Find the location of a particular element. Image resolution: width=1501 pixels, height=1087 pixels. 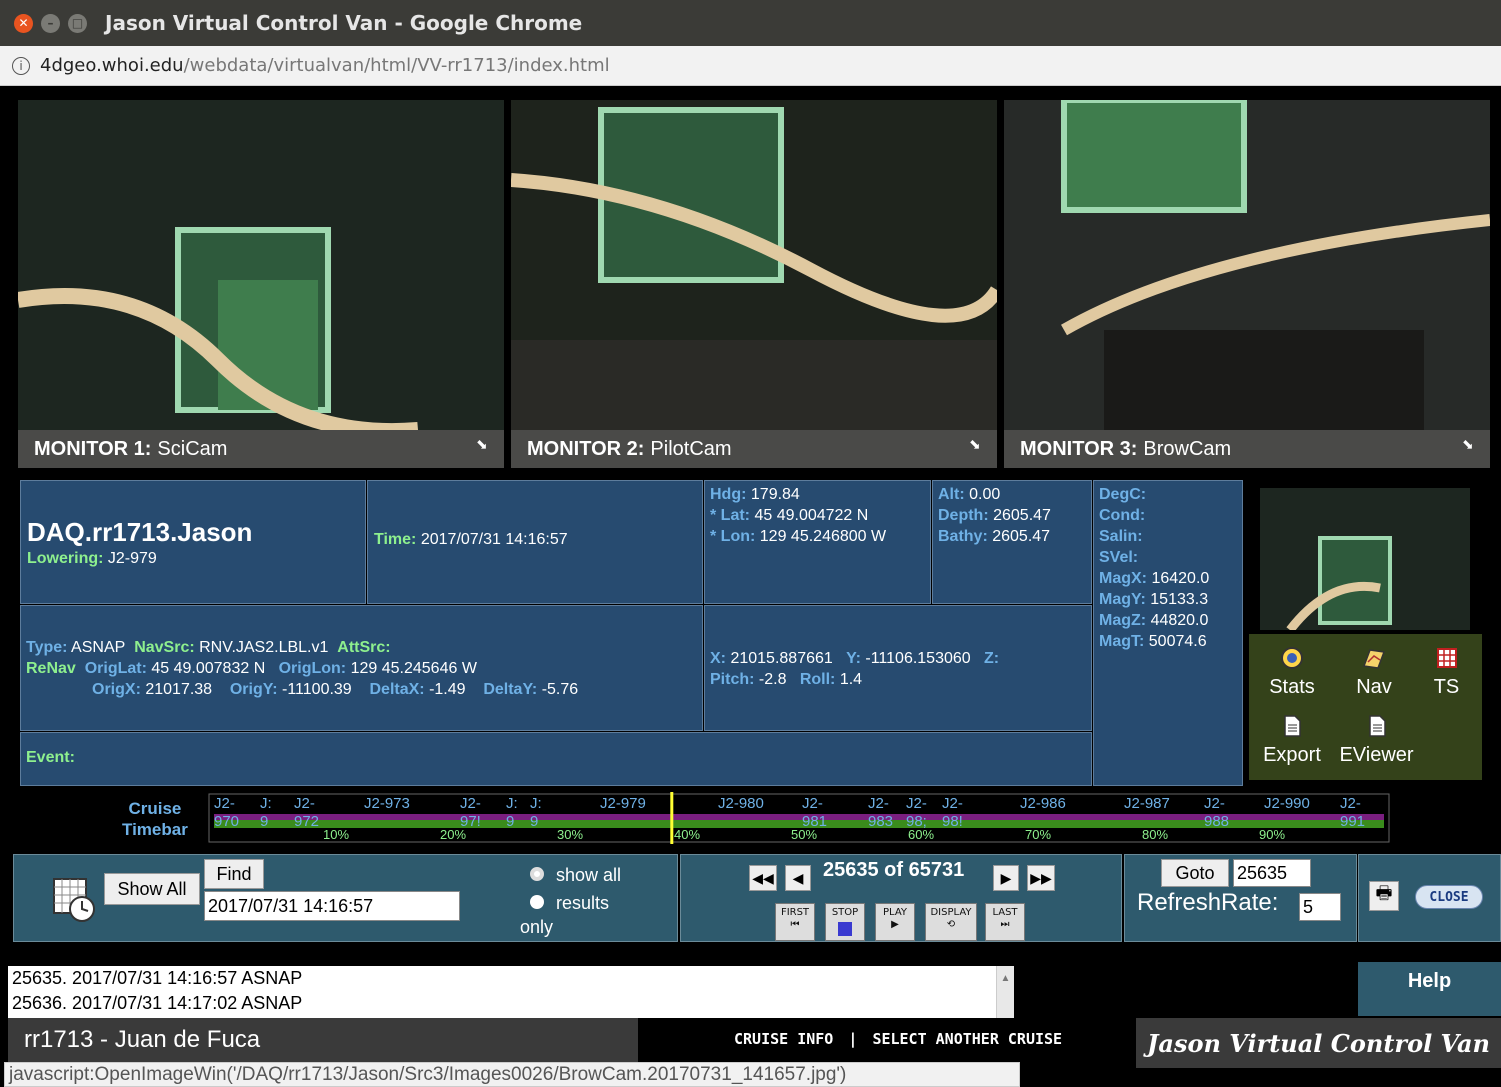

log-scrollbar: ▲ is located at coordinates (1005, 992).